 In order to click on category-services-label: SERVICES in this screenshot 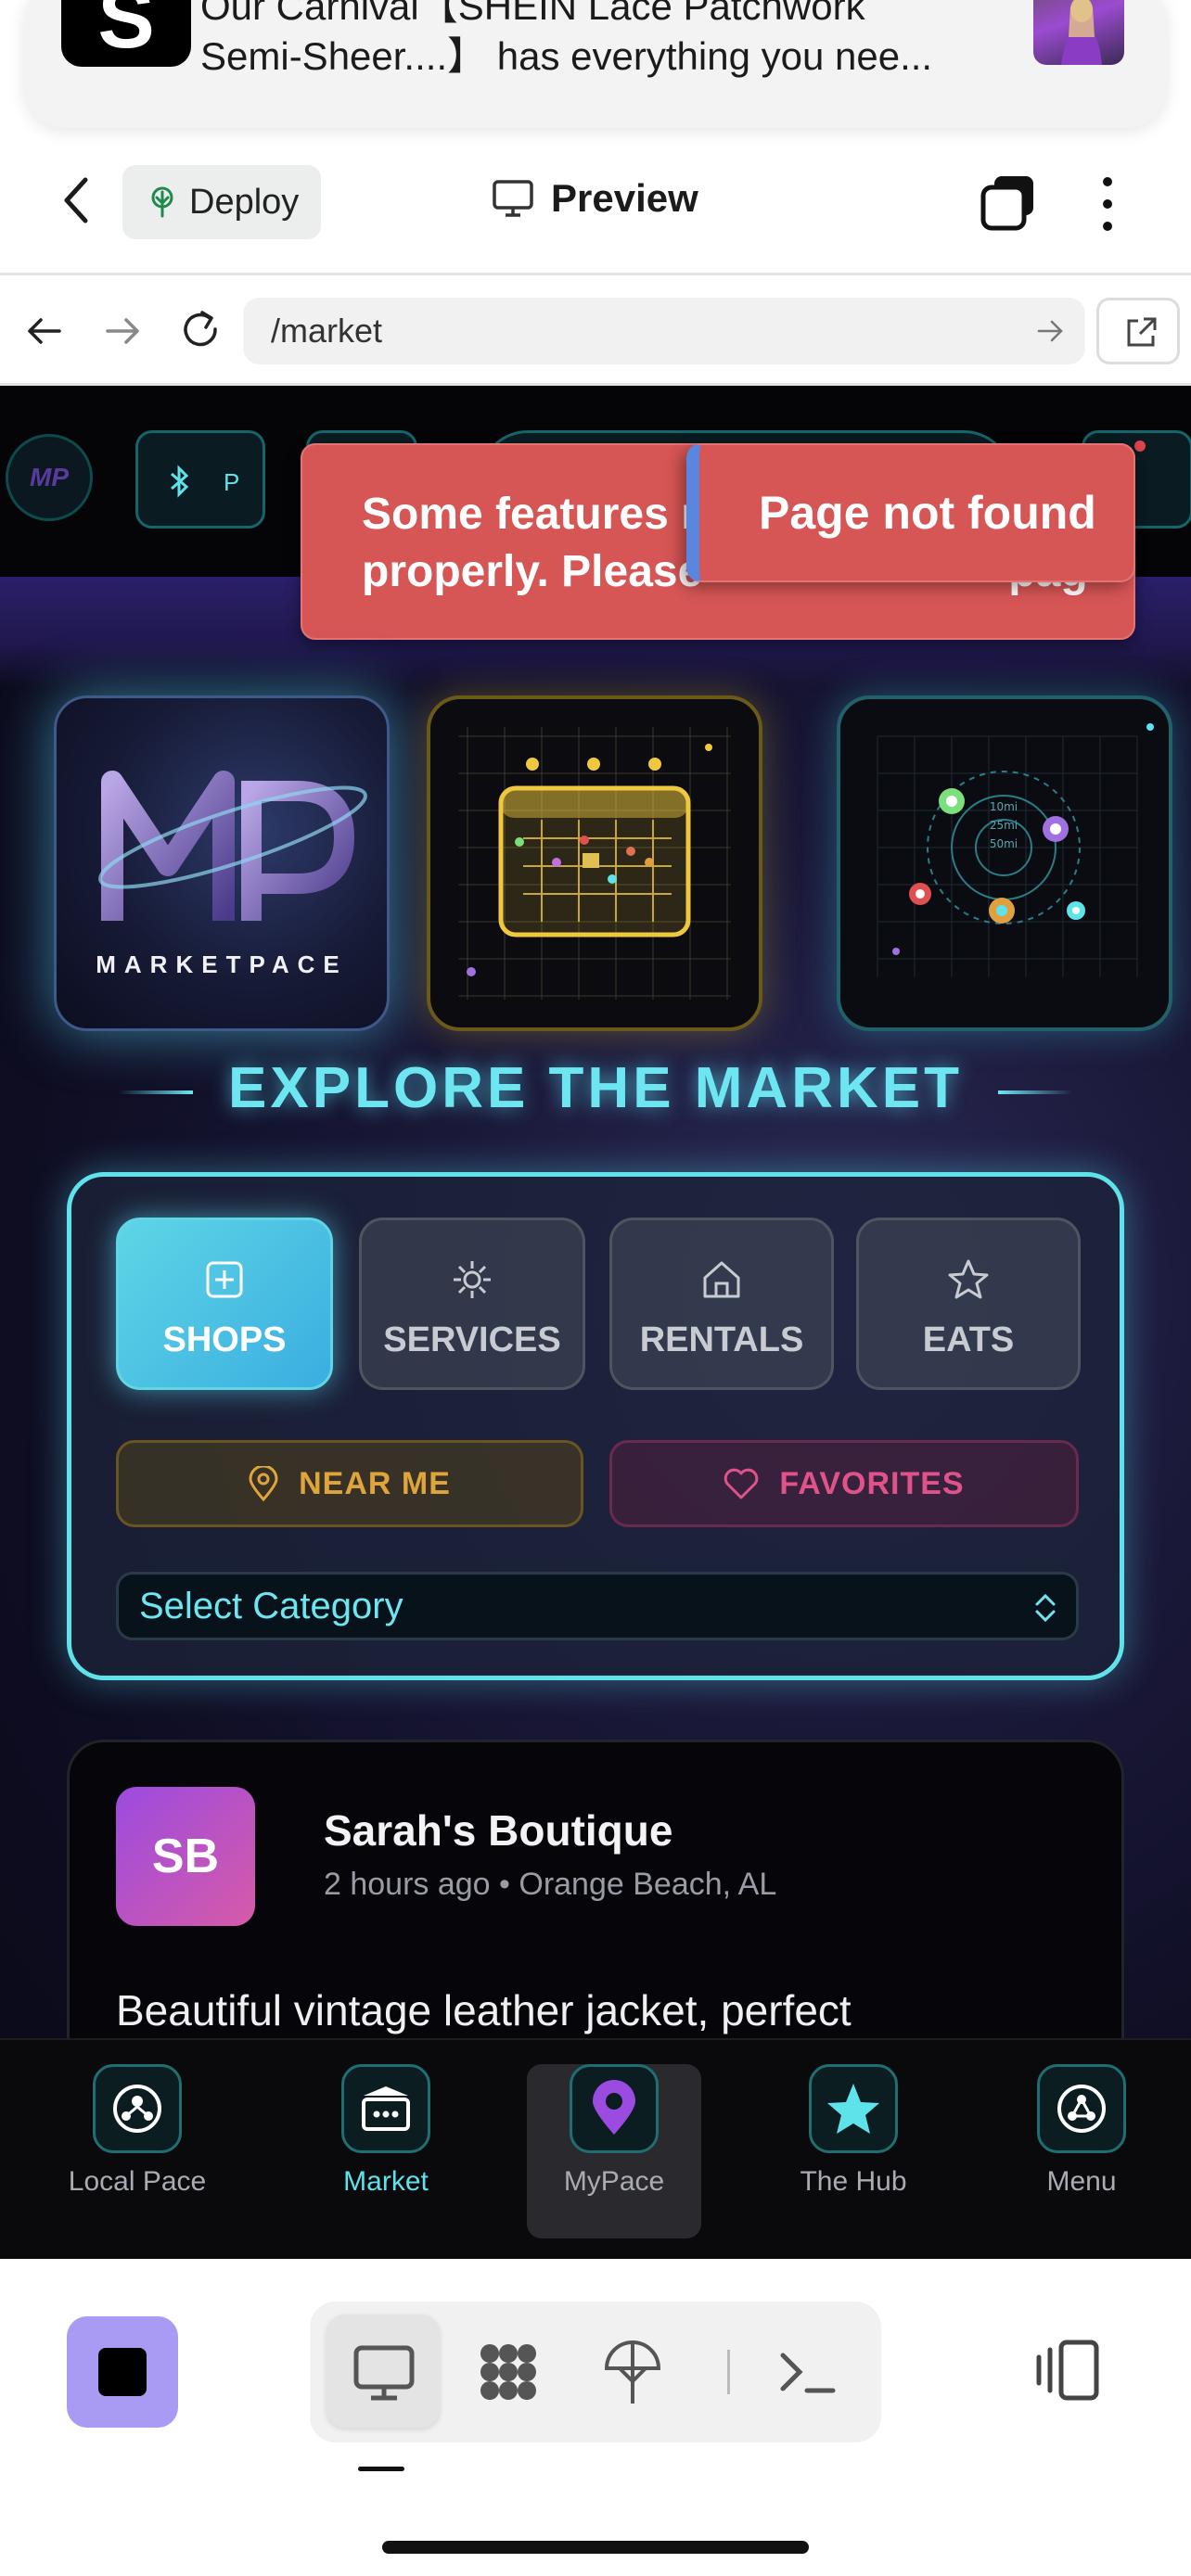, I will do `click(472, 1339)`.